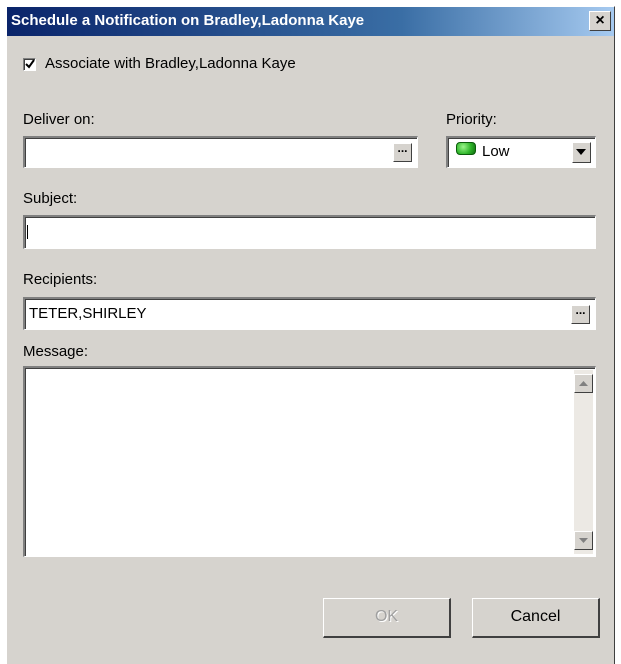  I want to click on priority-indicator-icon, so click(466, 148).